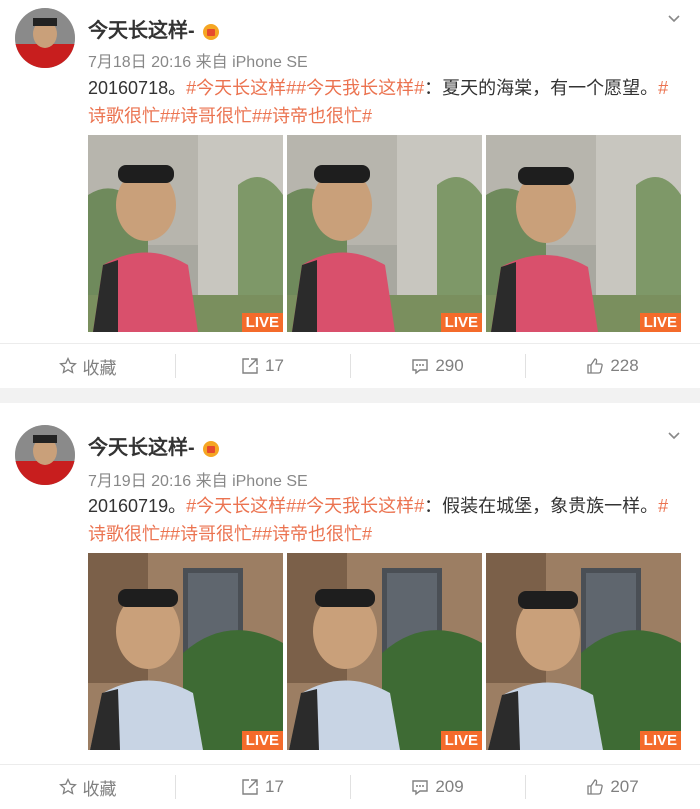 The width and height of the screenshot is (700, 809). I want to click on action-bar: 收藏 17 290 228, so click(350, 365).